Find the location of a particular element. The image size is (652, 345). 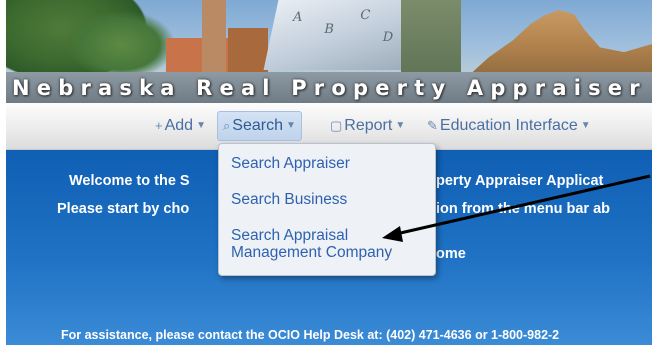

arrow-line is located at coordinates (523, 205).